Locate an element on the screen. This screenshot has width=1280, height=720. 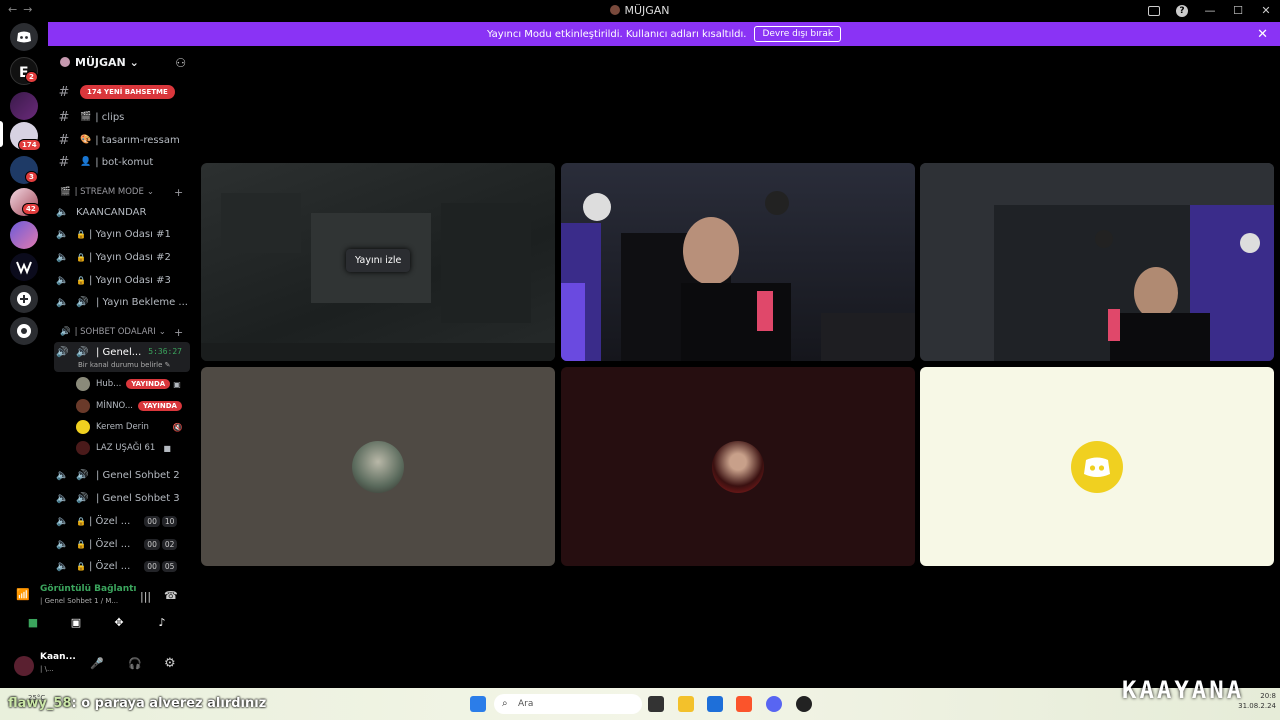
headset-icon: 🎧 is located at coordinates (135, 663).